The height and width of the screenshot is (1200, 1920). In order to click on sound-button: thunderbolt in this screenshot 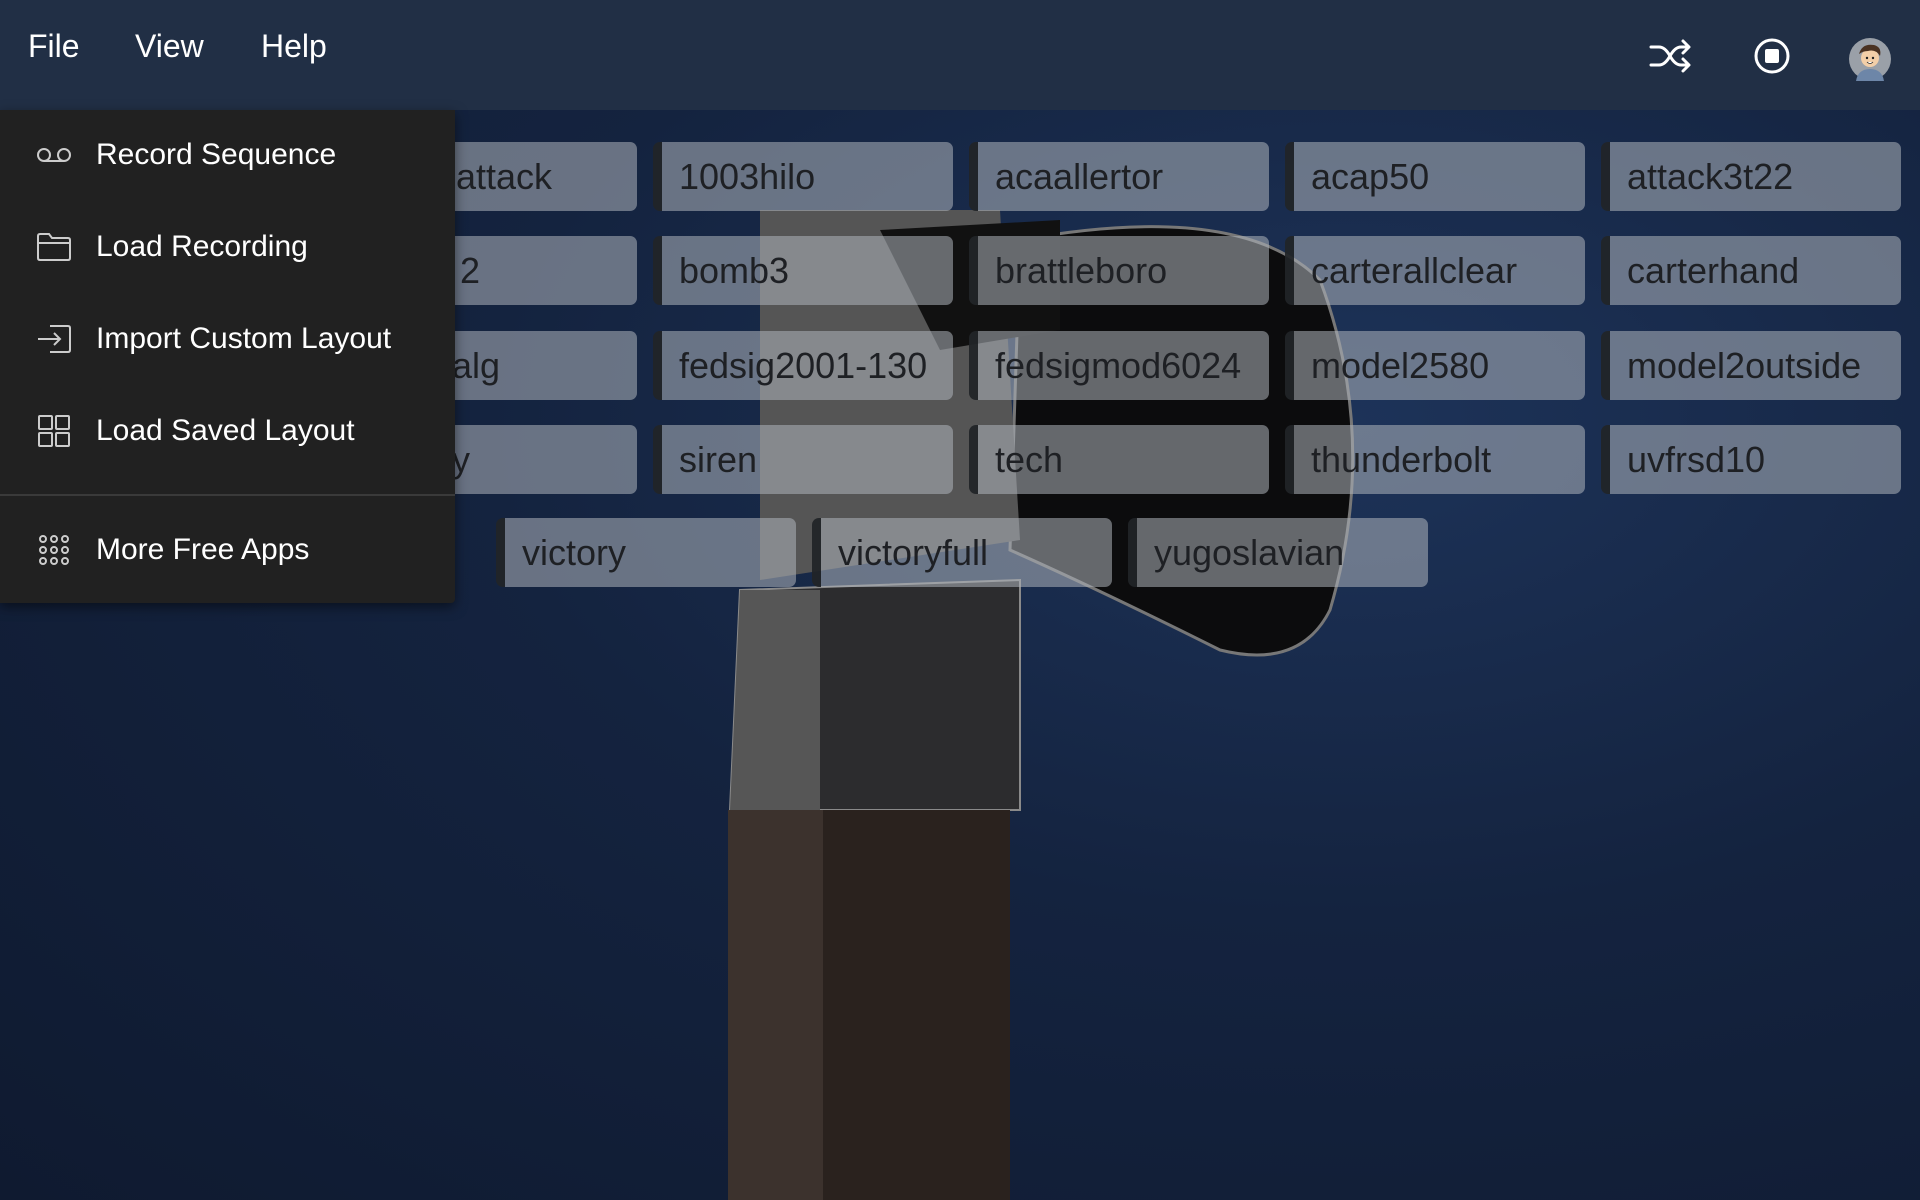, I will do `click(1435, 459)`.